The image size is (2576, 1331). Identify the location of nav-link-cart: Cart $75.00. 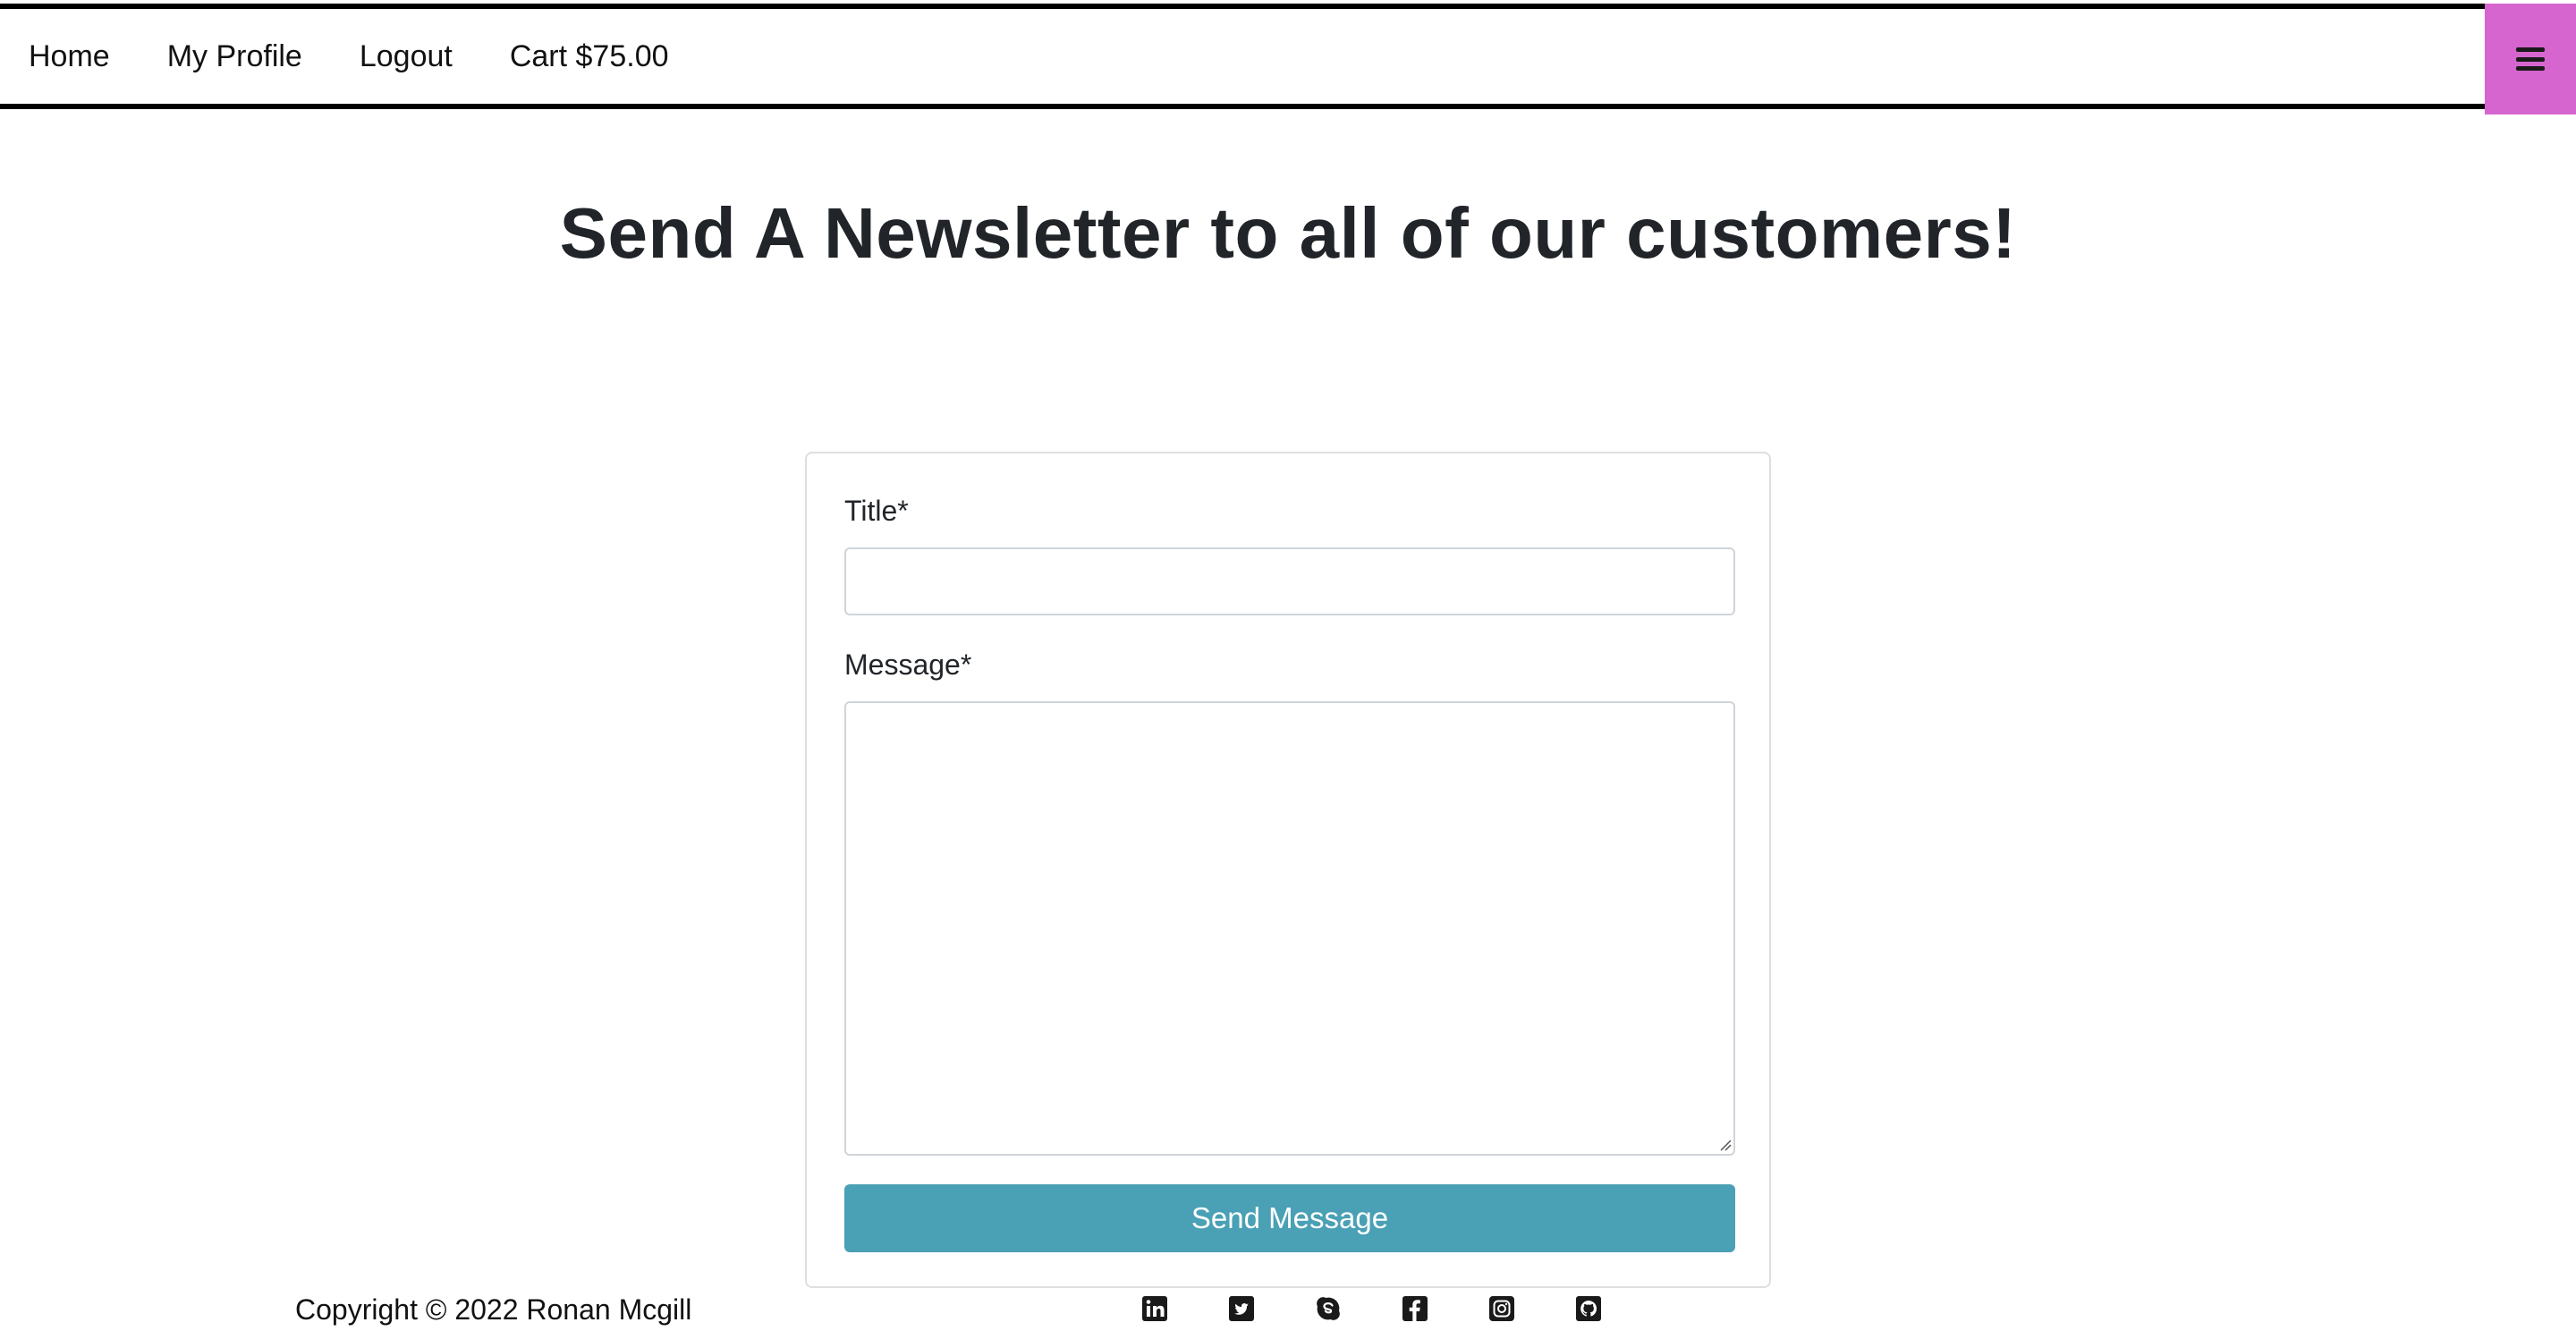
(589, 57).